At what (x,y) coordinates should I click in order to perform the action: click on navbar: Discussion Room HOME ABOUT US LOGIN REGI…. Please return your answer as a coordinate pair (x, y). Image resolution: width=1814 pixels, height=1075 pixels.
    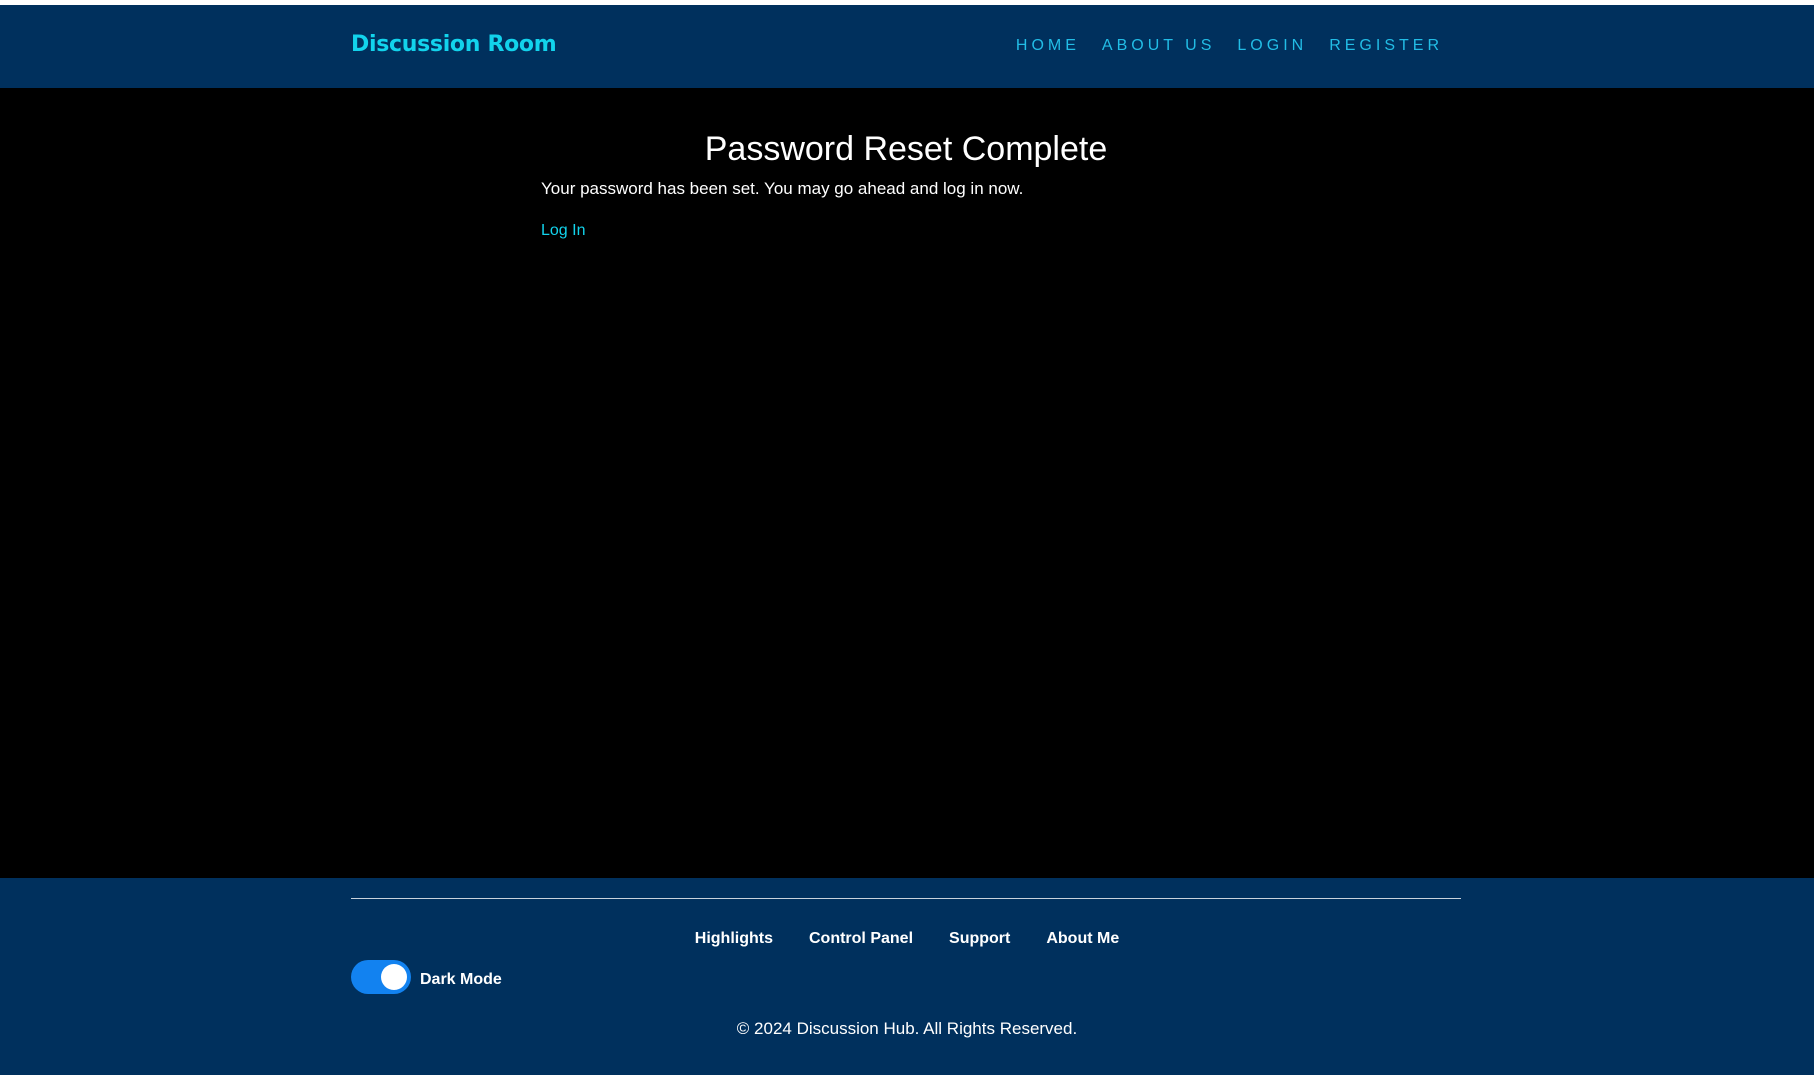
    Looking at the image, I should click on (907, 46).